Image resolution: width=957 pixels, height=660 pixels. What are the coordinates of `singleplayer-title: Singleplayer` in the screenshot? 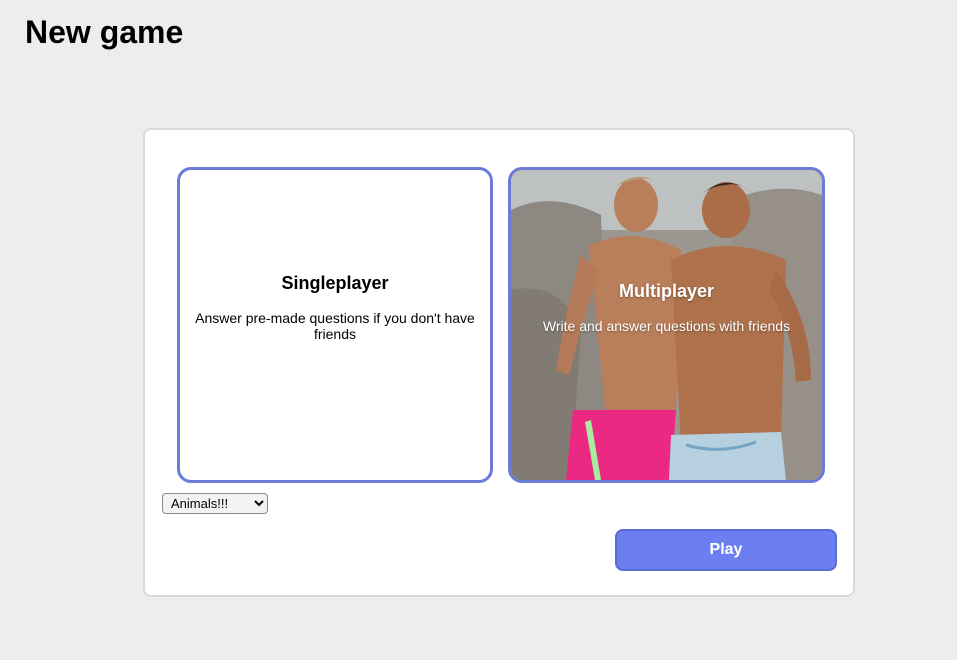 It's located at (335, 282).